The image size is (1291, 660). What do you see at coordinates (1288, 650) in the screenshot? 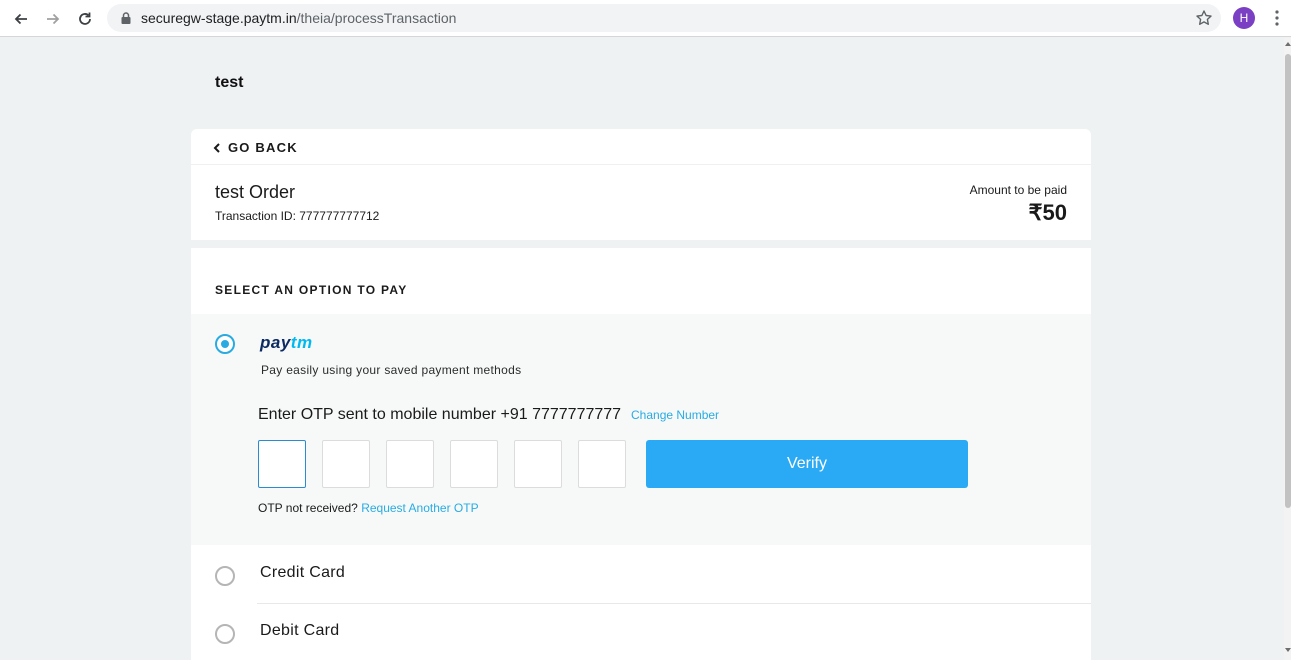
I see `scroll-down-arrow-icon` at bounding box center [1288, 650].